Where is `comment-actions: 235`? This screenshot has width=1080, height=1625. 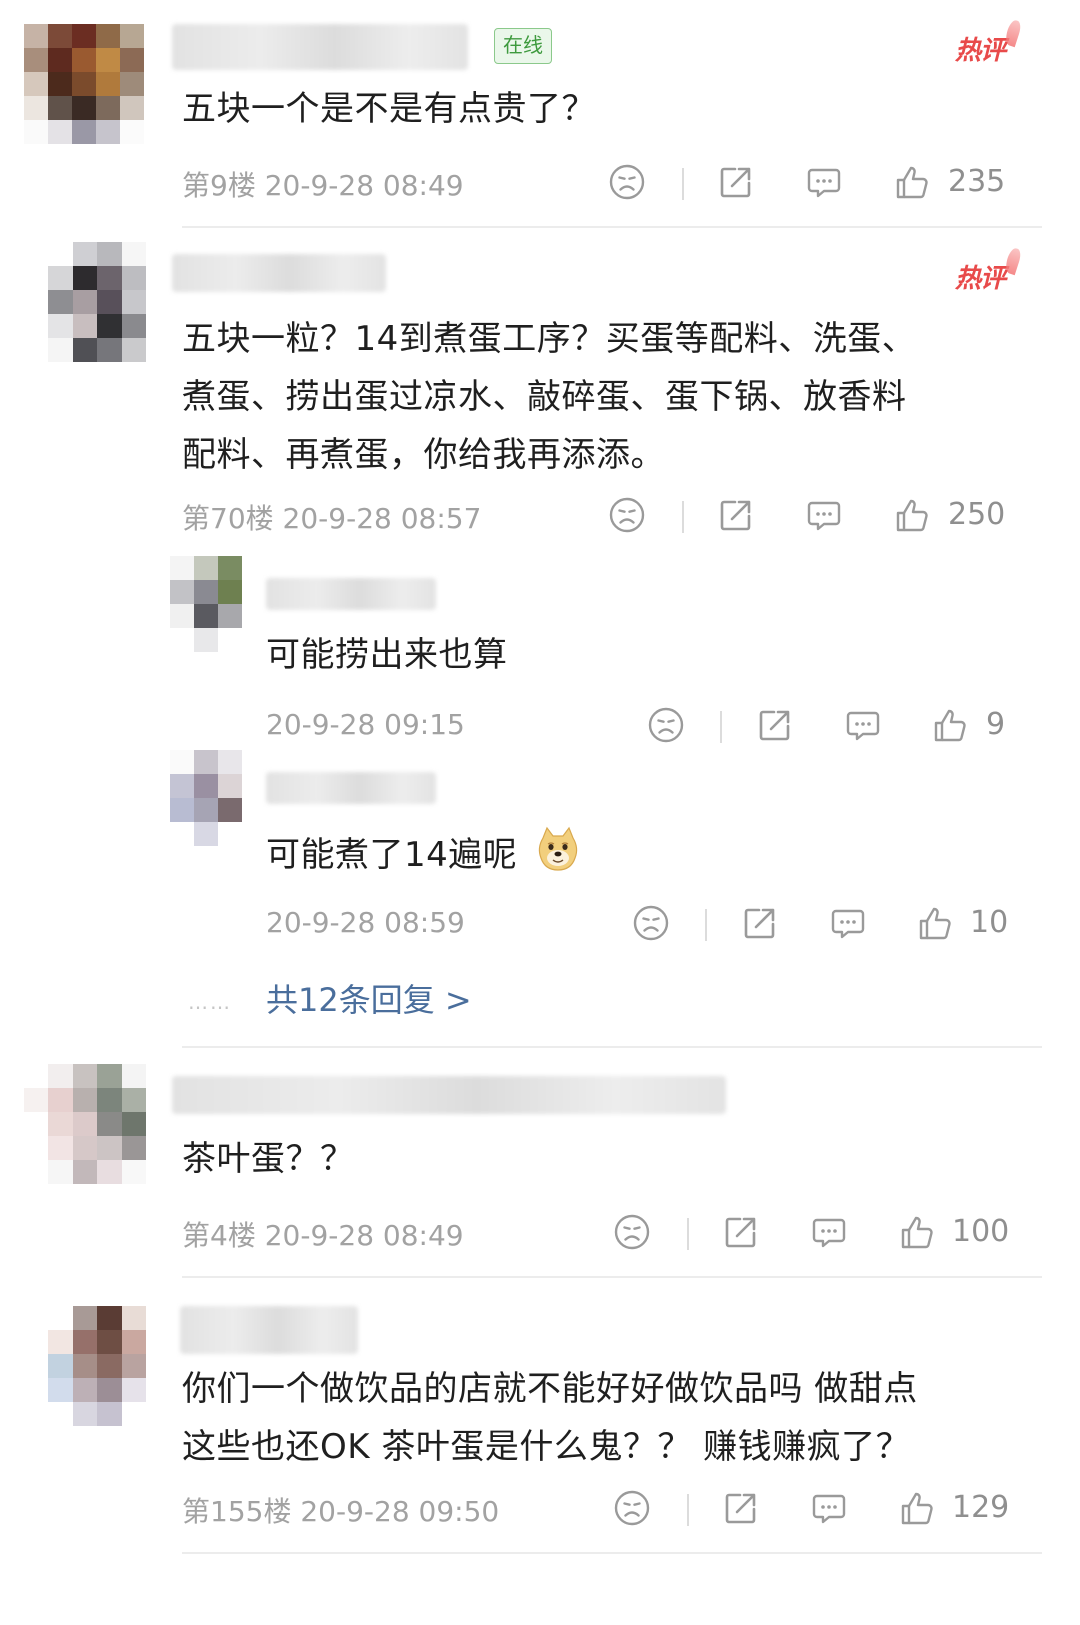 comment-actions: 235 is located at coordinates (540, 184).